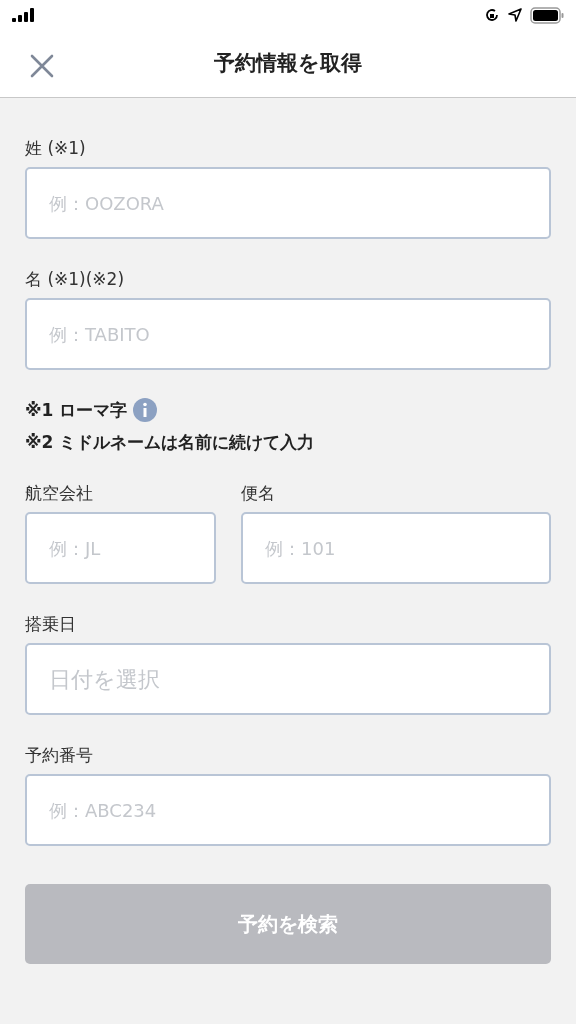 Image resolution: width=576 pixels, height=1024 pixels. Describe the element at coordinates (75, 279) in the screenshot. I see `field-label: 名 (※1)(※2)` at that location.